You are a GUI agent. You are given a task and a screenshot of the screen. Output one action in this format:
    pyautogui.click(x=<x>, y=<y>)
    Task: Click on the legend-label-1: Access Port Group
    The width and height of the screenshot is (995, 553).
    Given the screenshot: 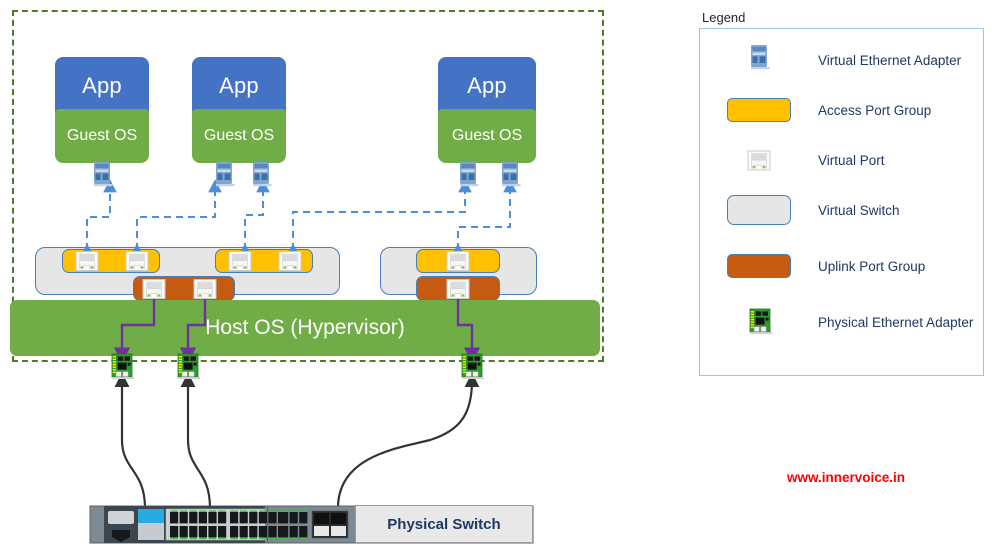 What is the action you would take?
    pyautogui.click(x=875, y=110)
    